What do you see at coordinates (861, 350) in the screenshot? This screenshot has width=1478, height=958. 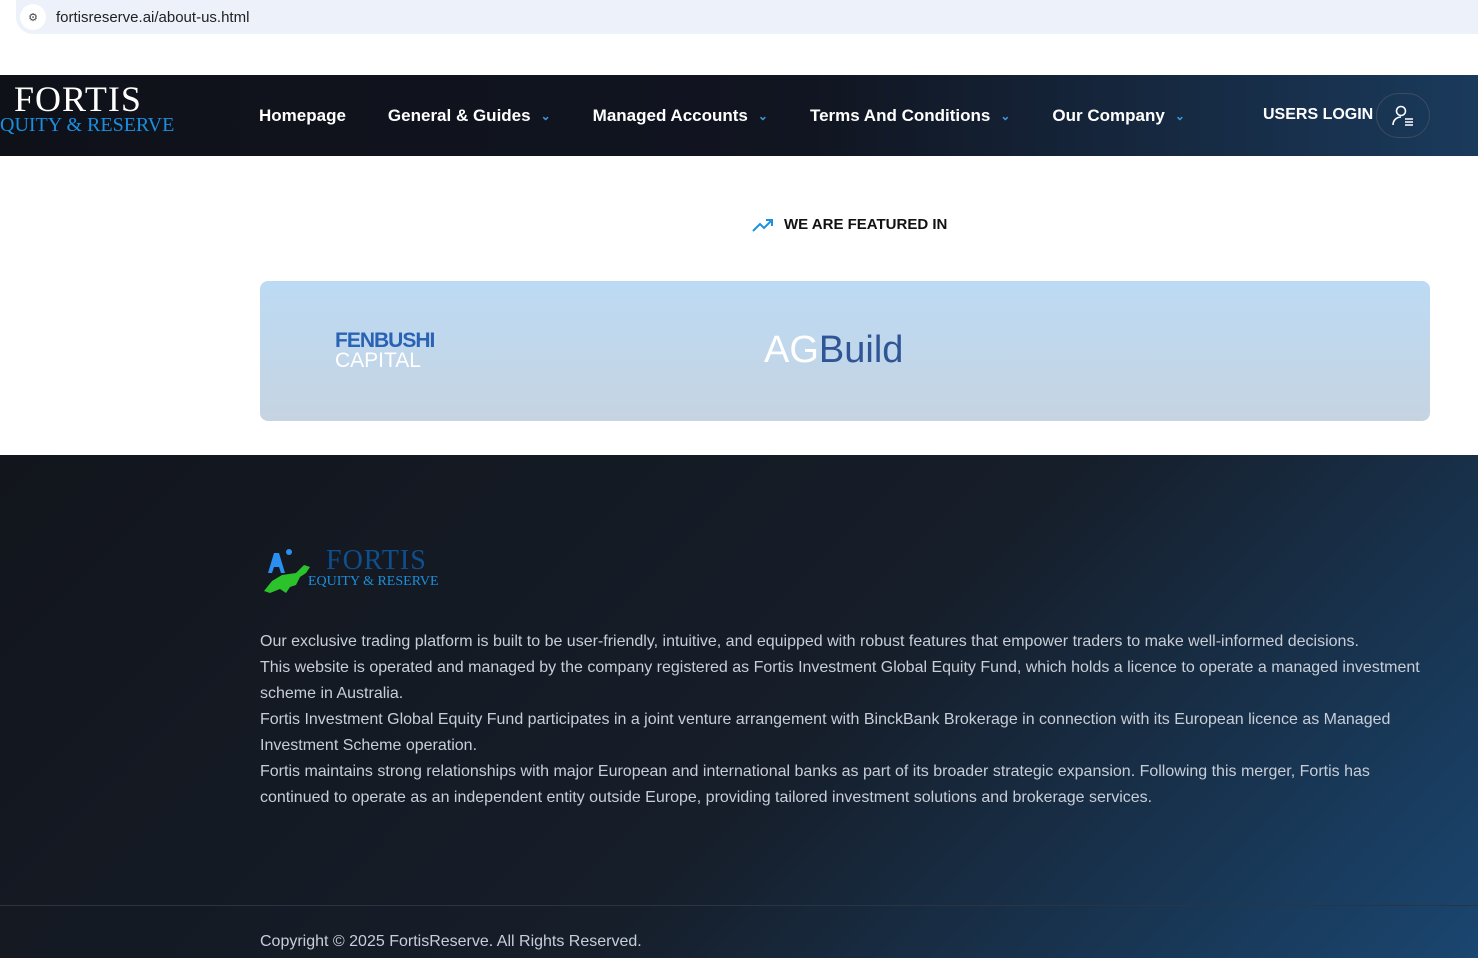 I see `agbuild-part2: Build` at bounding box center [861, 350].